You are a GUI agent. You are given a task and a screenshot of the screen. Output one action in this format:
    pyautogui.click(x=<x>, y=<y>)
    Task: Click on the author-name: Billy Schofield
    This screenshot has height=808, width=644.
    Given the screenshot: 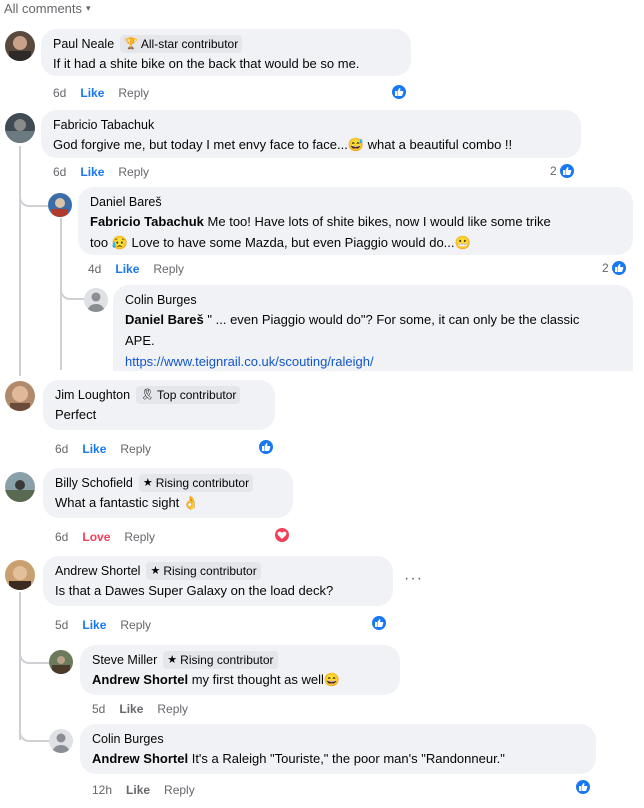 What is the action you would take?
    pyautogui.click(x=94, y=483)
    